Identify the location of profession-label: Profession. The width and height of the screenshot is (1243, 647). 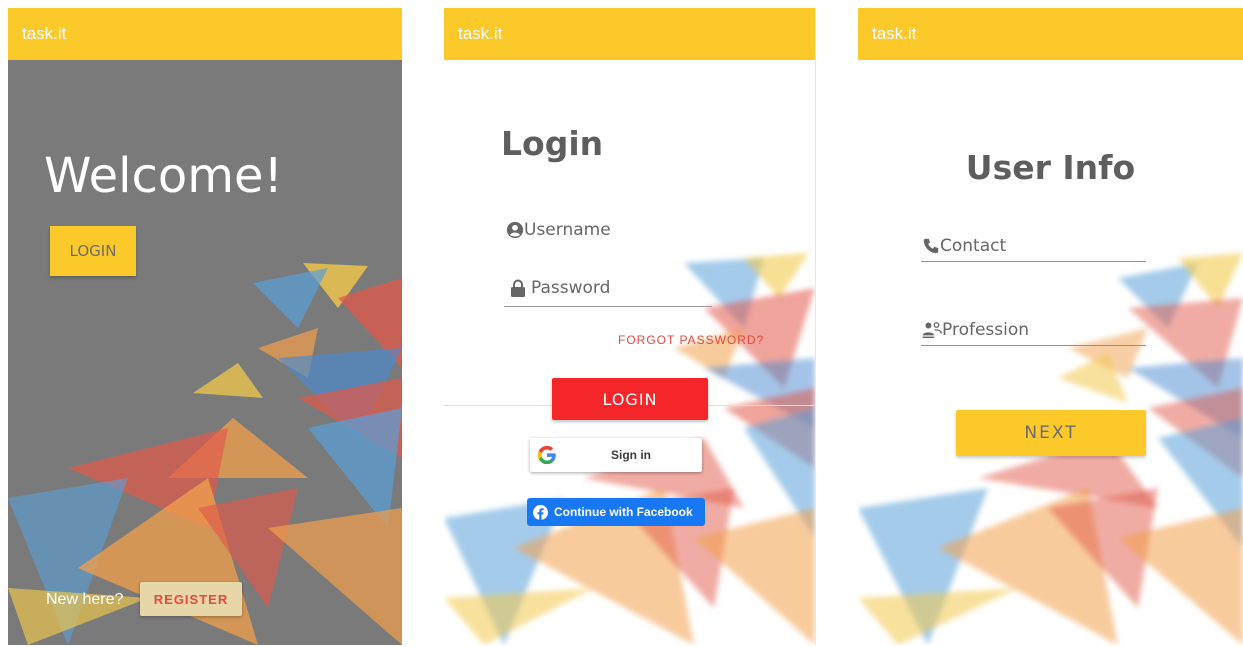
(986, 330).